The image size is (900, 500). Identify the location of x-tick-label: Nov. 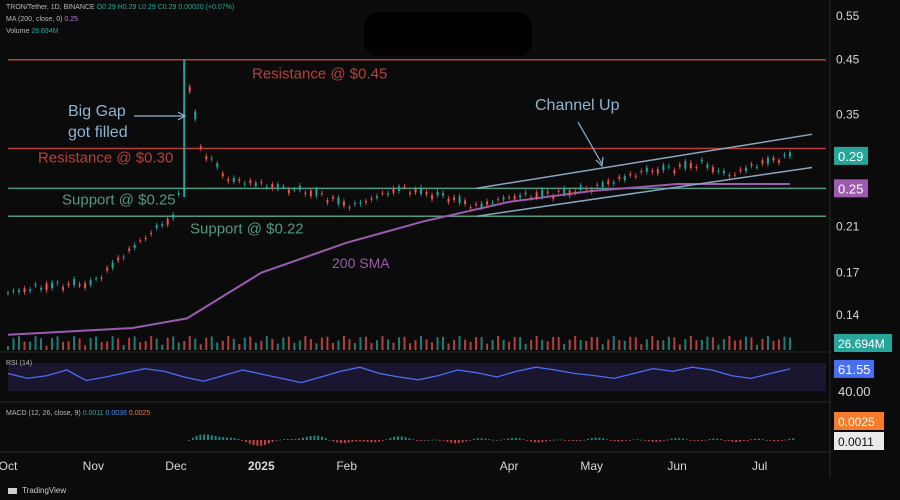
(93, 466).